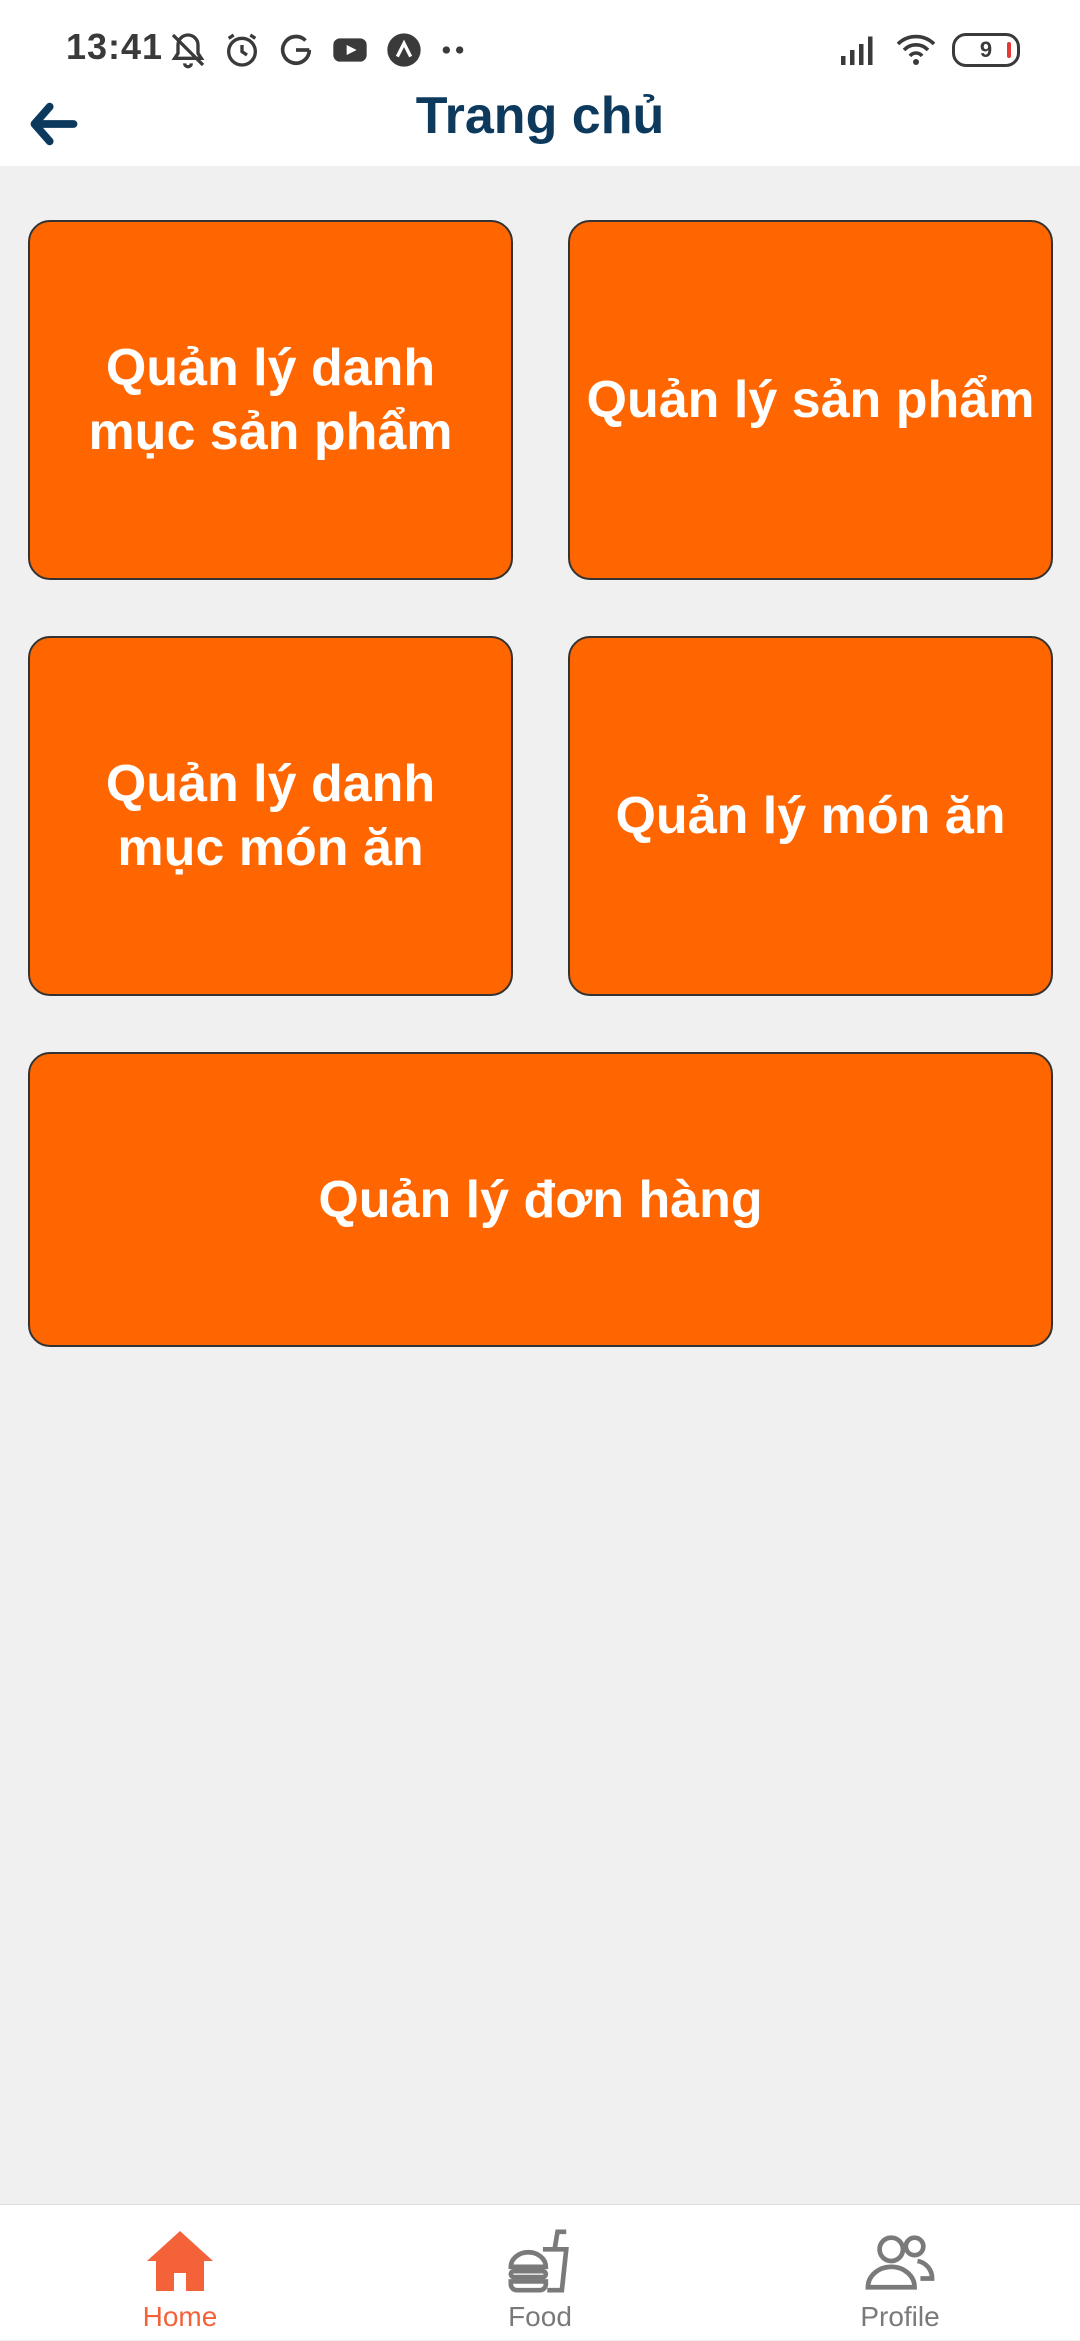 This screenshot has width=1080, height=2341. I want to click on dish-category-tile: Quản lý danh mục món ăn, so click(270, 816).